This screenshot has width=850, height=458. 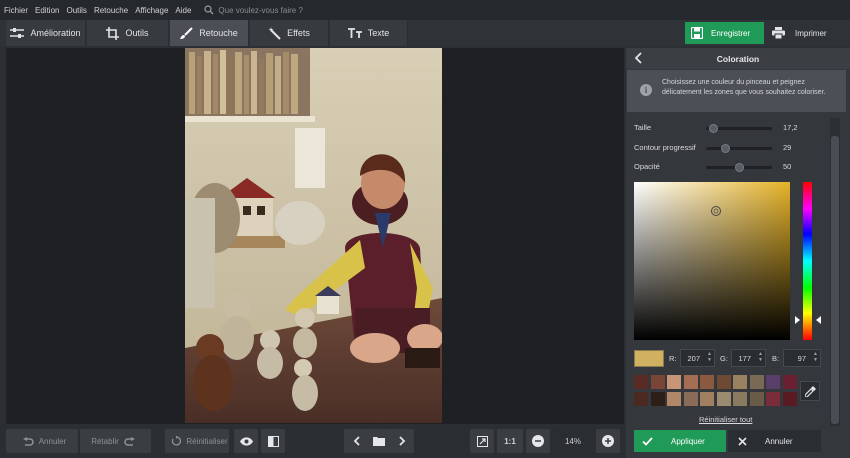 What do you see at coordinates (17, 33) in the screenshot?
I see `sliders-icon` at bounding box center [17, 33].